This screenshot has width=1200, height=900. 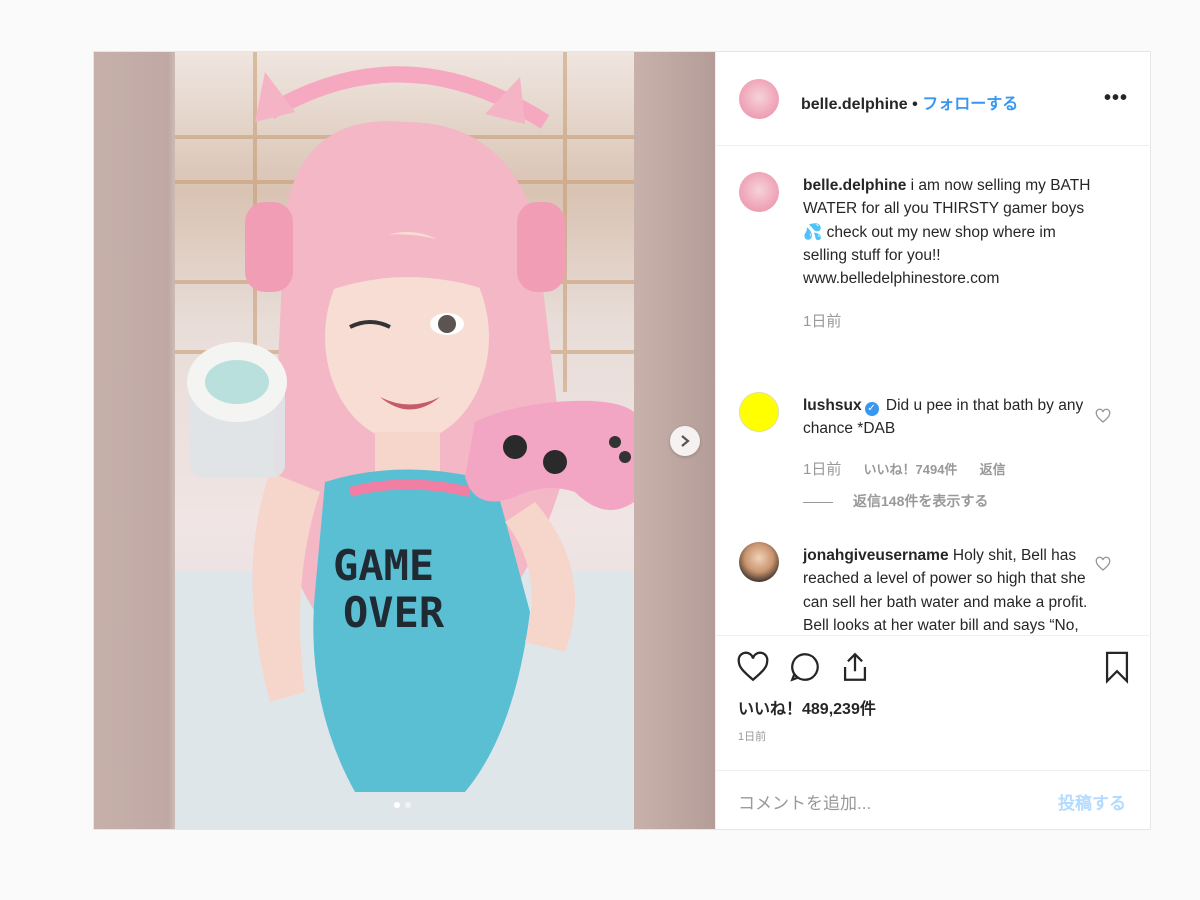 I want to click on author-username: belle.delphine, so click(x=854, y=104).